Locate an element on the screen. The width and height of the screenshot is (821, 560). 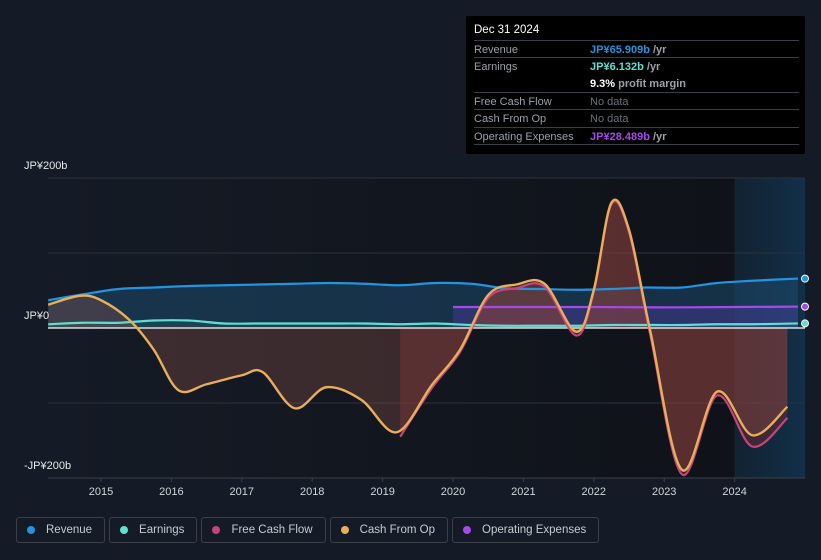
tooltip-value: 9.3% profit margin is located at coordinates (638, 83).